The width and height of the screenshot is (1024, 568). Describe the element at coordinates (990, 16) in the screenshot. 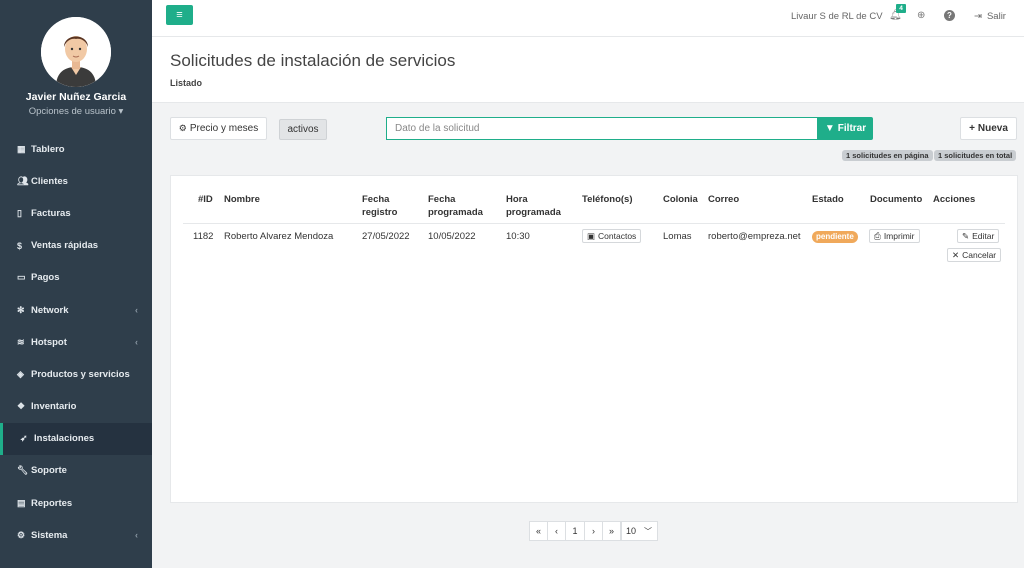

I see `logout-link: ⇥ Salir` at that location.